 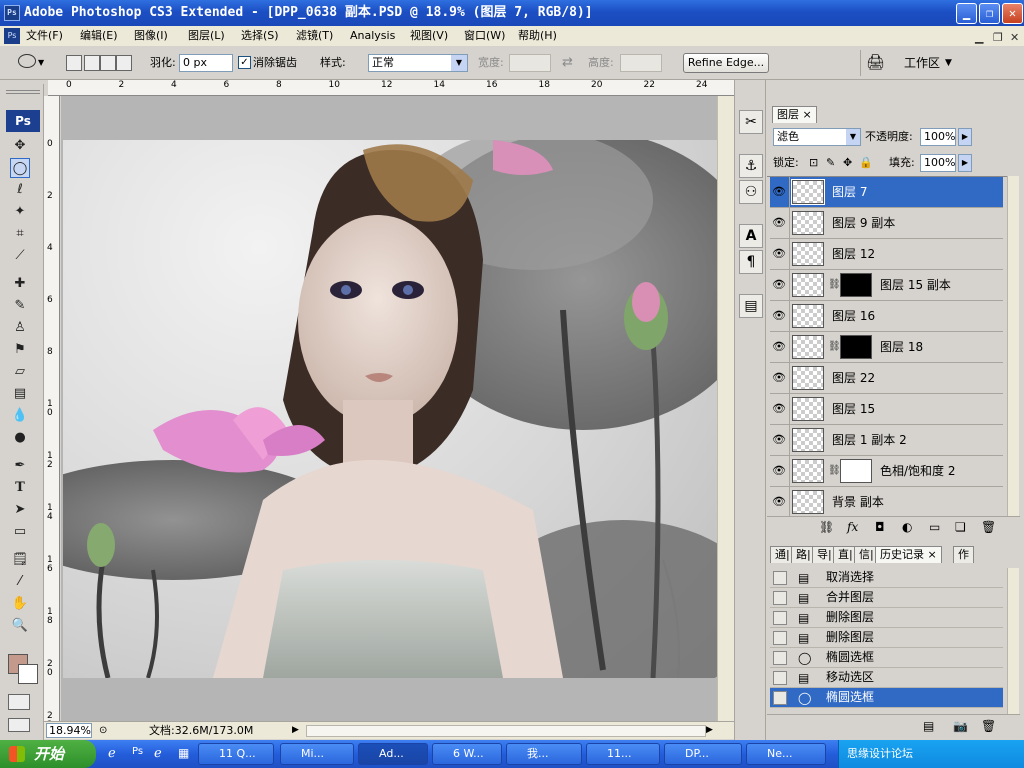 What do you see at coordinates (20, 394) in the screenshot?
I see `gradient-tool-icon: ▤` at bounding box center [20, 394].